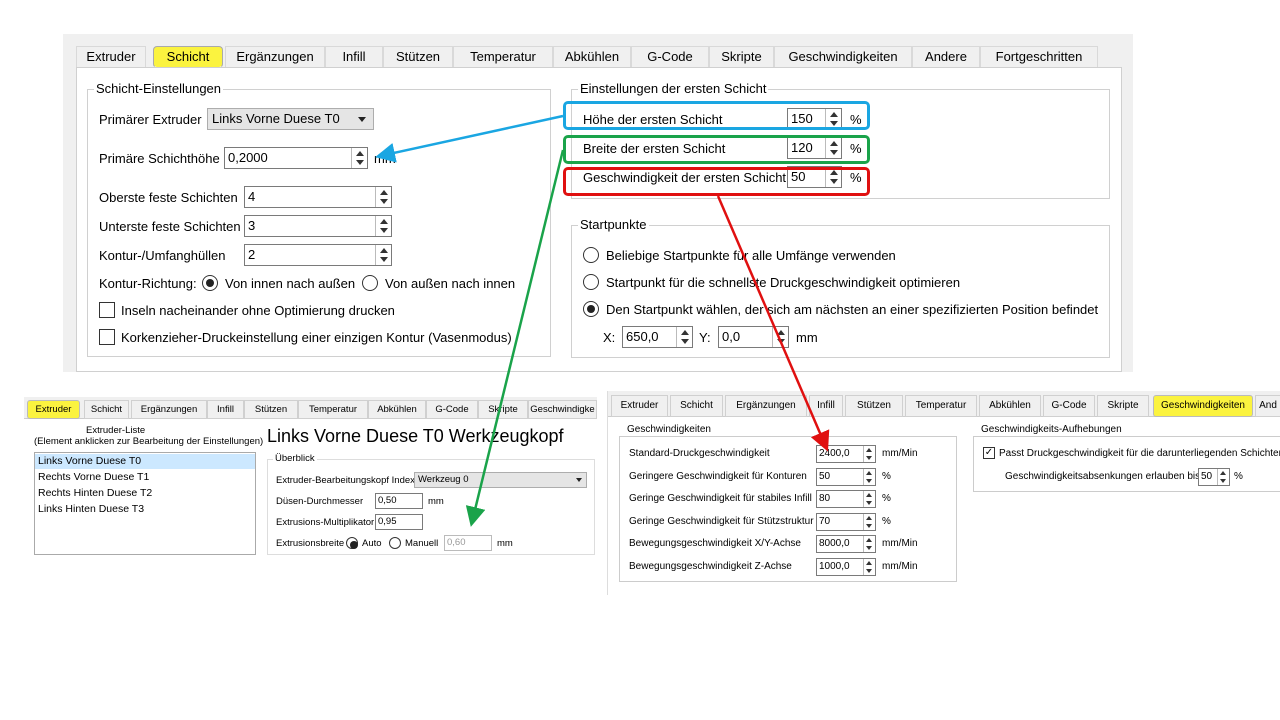 The height and width of the screenshot is (720, 1280). What do you see at coordinates (846, 522) in the screenshot?
I see `speed-spinner-support: 70` at bounding box center [846, 522].